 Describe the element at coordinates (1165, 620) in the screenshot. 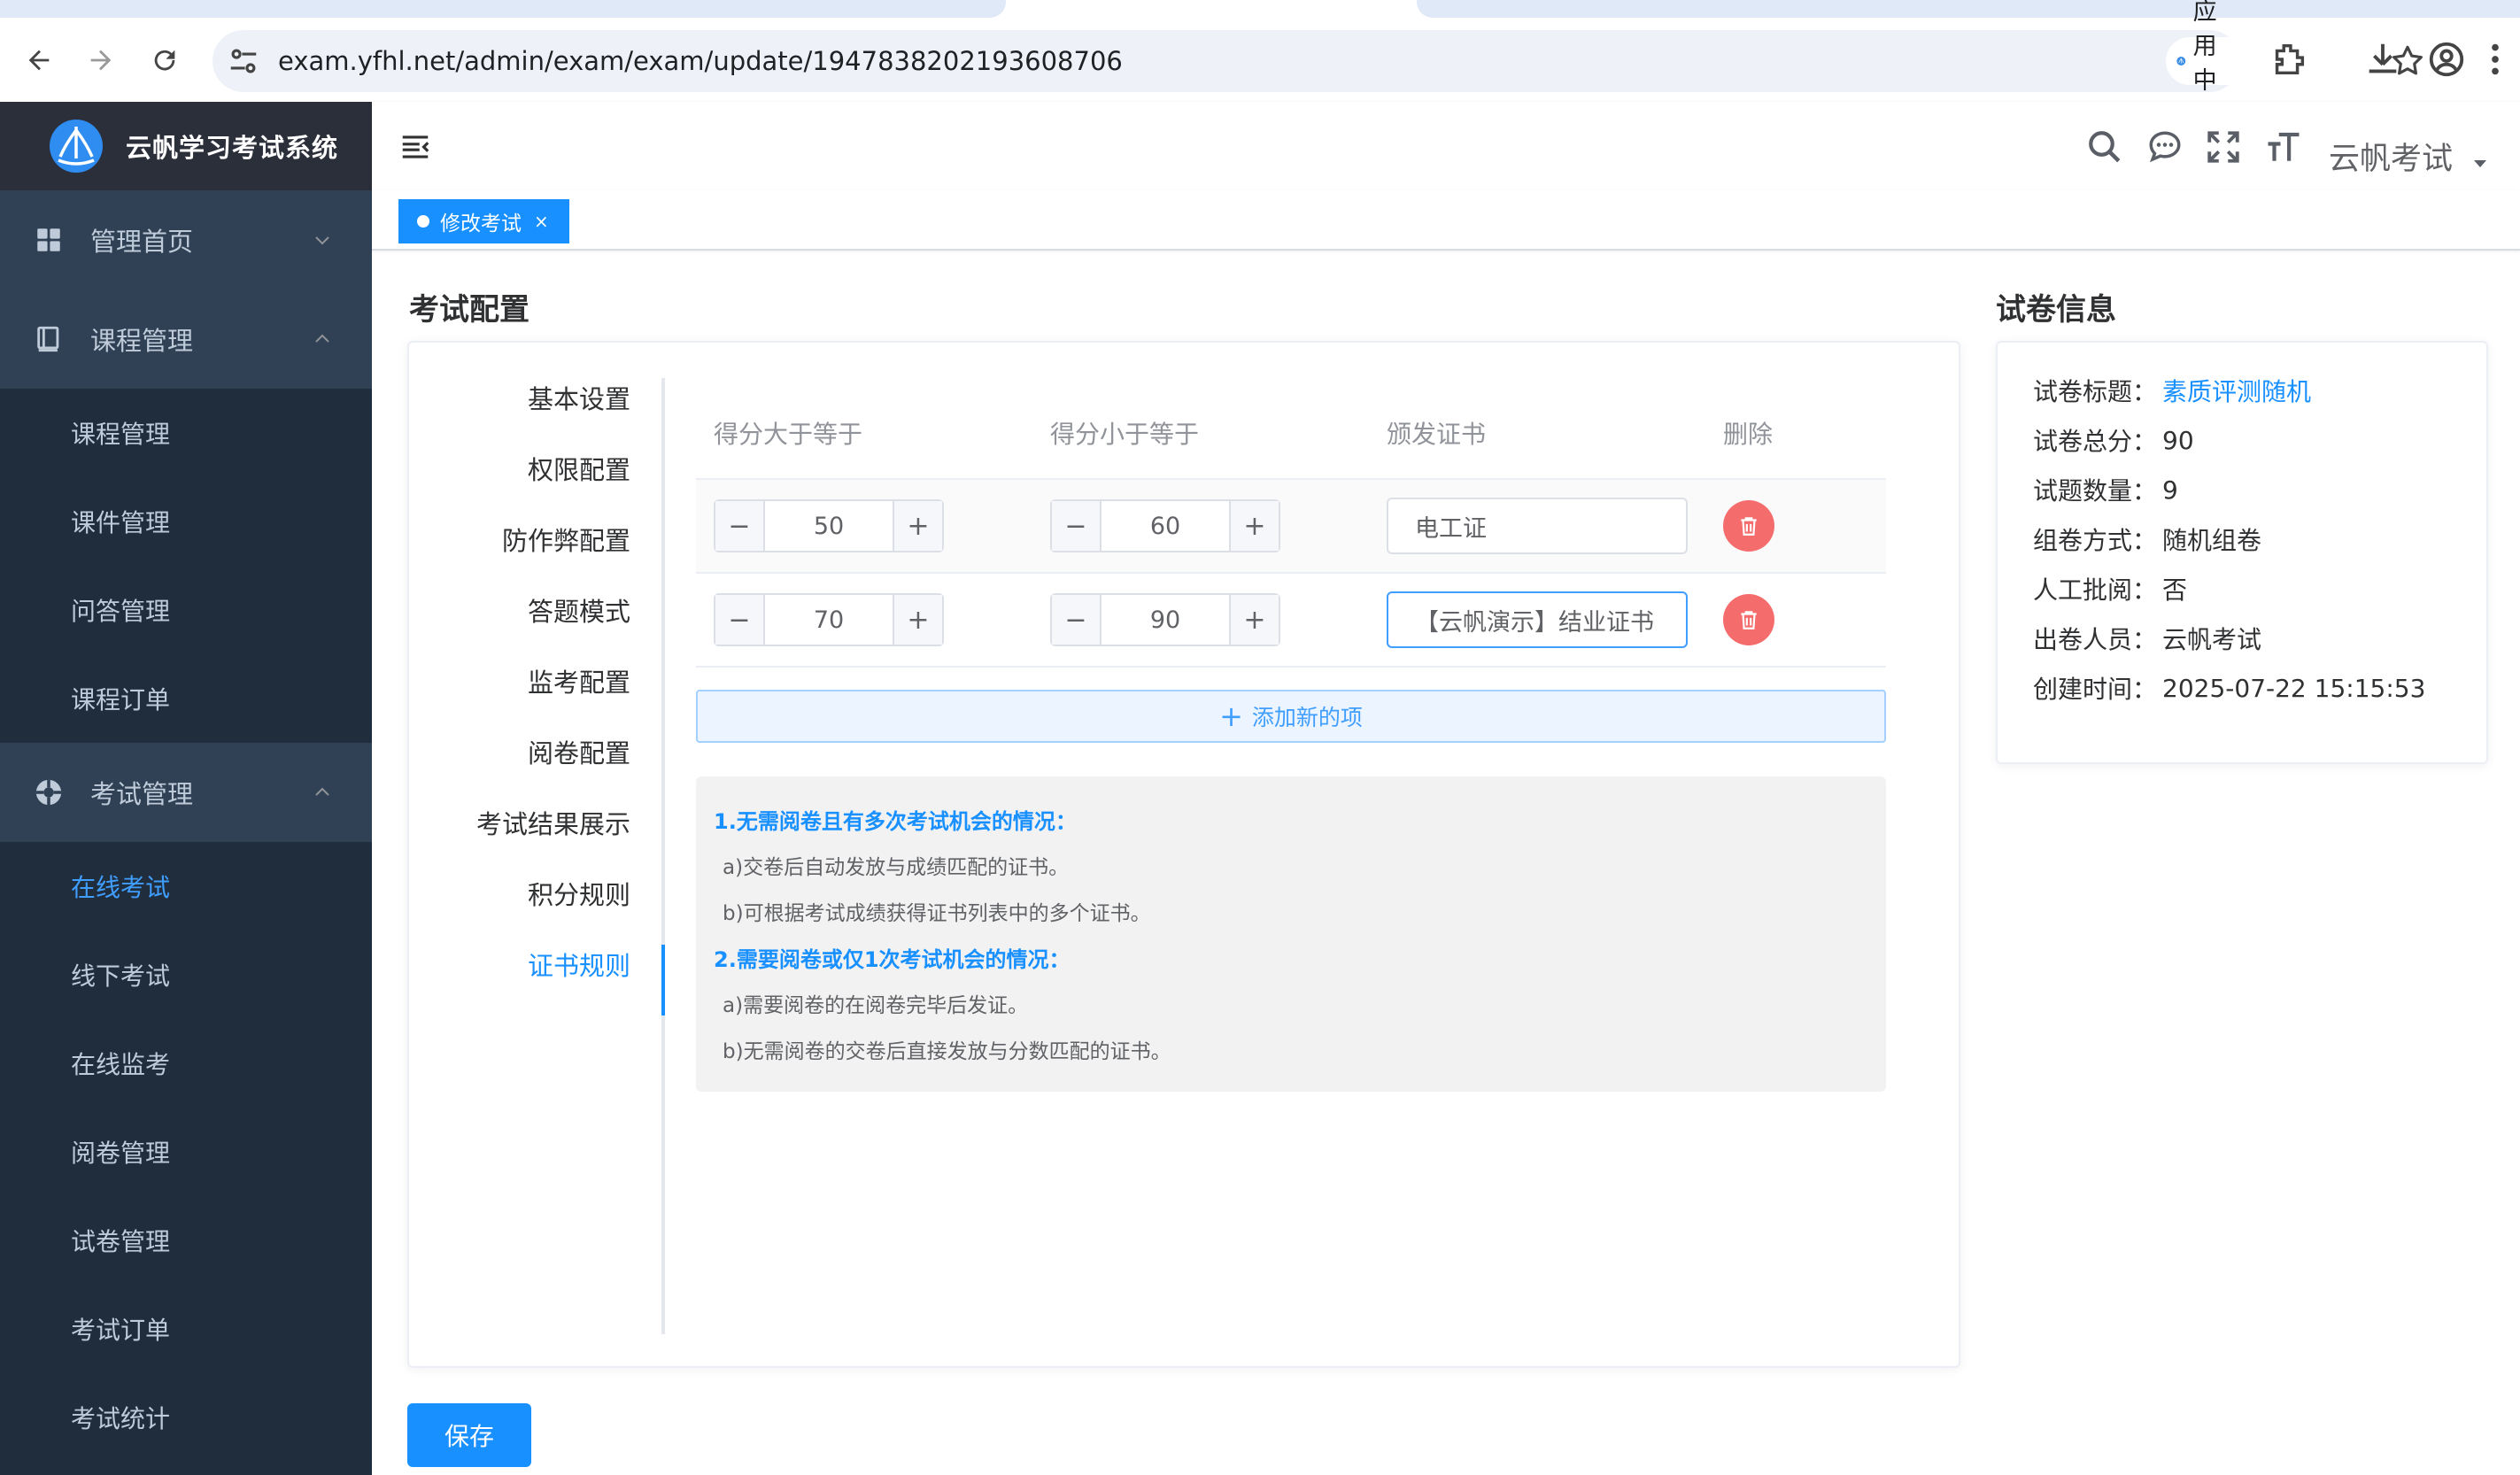

I see `max-score-input: 90` at that location.